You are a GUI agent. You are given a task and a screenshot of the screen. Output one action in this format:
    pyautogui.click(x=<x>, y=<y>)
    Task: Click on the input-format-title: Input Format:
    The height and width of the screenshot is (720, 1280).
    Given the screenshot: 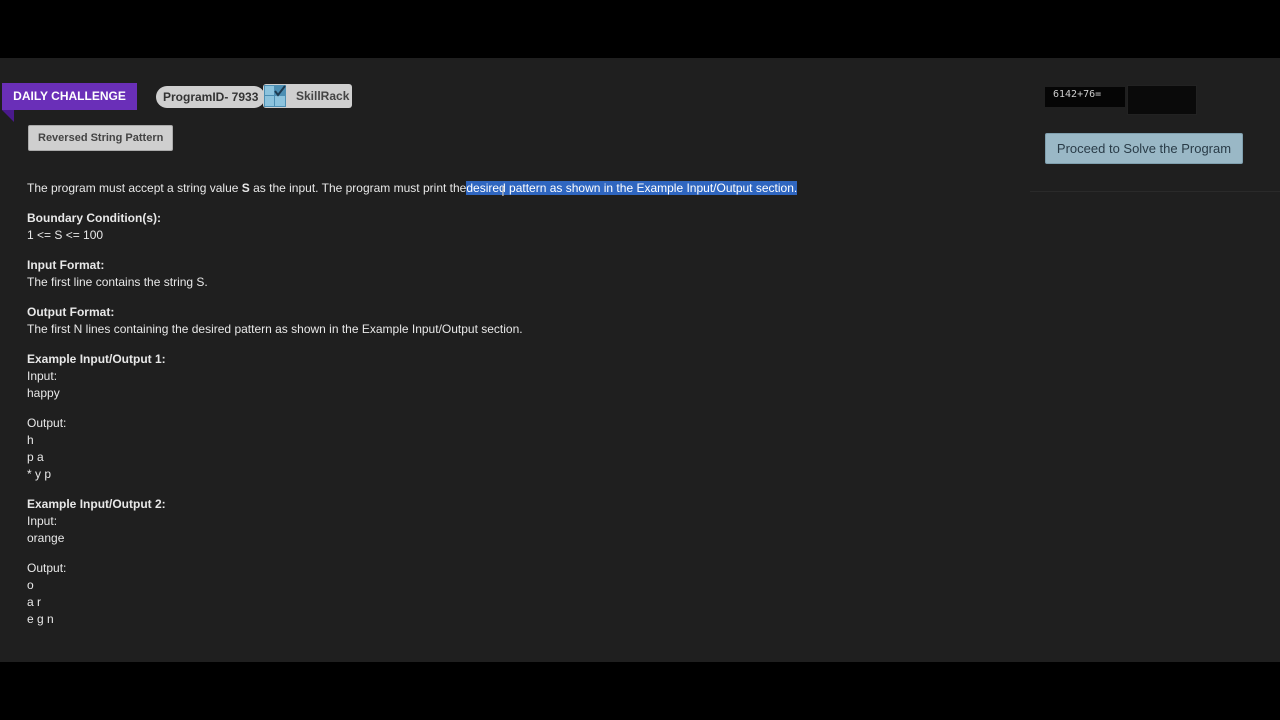 What is the action you would take?
    pyautogui.click(x=66, y=265)
    